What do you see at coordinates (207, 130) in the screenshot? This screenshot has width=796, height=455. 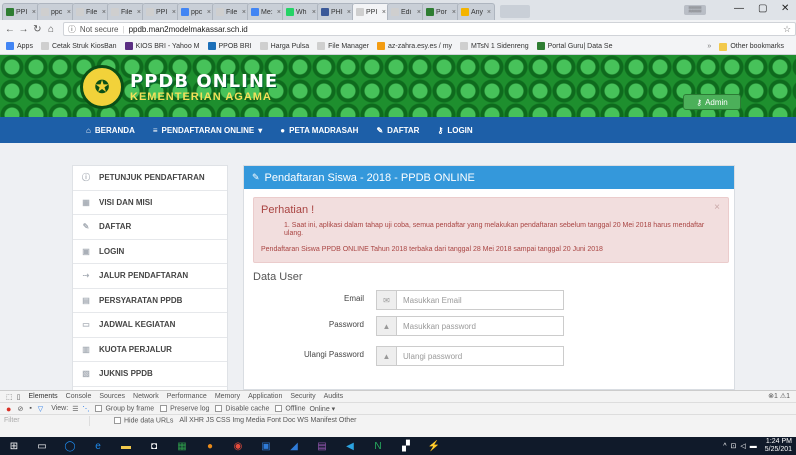 I see `nav-pendaftaran-online: ≡ PENDAFTARAN ONLINE ▾` at bounding box center [207, 130].